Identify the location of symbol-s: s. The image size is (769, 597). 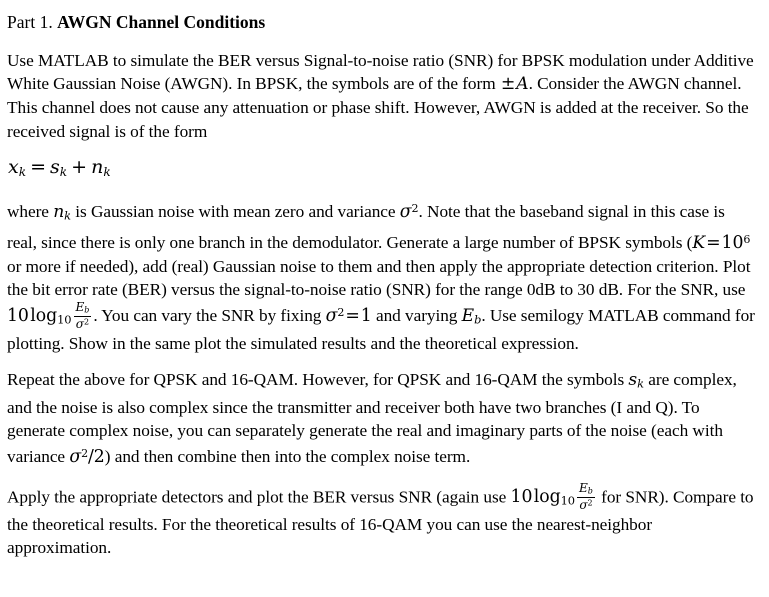
(633, 380).